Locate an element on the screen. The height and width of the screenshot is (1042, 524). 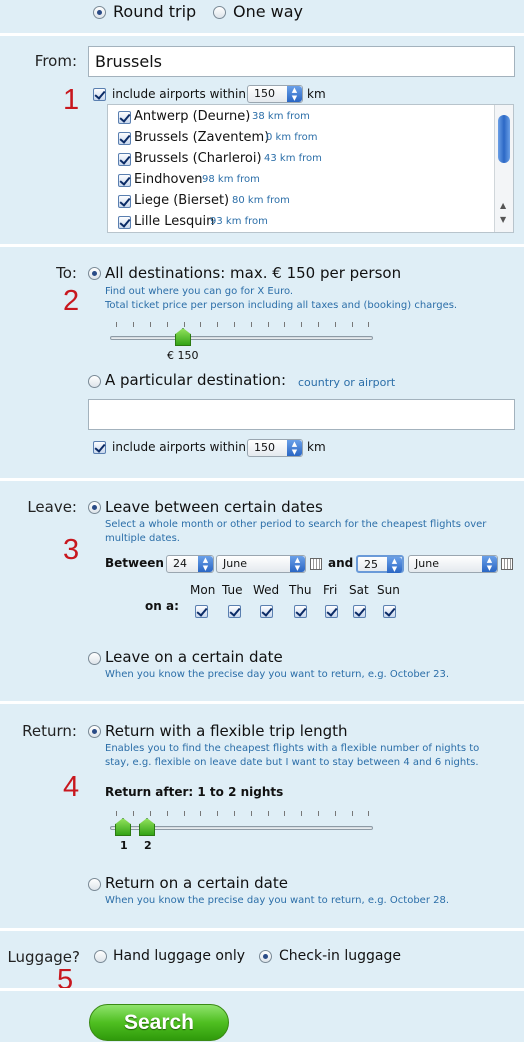
airport-name: Eindhoven is located at coordinates (168, 179).